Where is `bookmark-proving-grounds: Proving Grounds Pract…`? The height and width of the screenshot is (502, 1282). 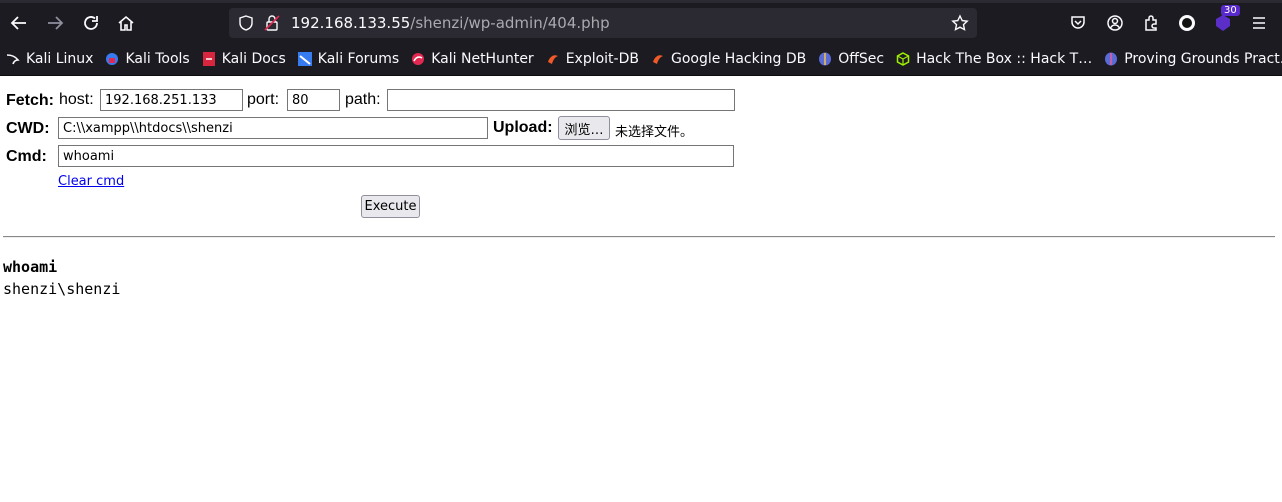
bookmark-proving-grounds: Proving Grounds Pract… is located at coordinates (1193, 59).